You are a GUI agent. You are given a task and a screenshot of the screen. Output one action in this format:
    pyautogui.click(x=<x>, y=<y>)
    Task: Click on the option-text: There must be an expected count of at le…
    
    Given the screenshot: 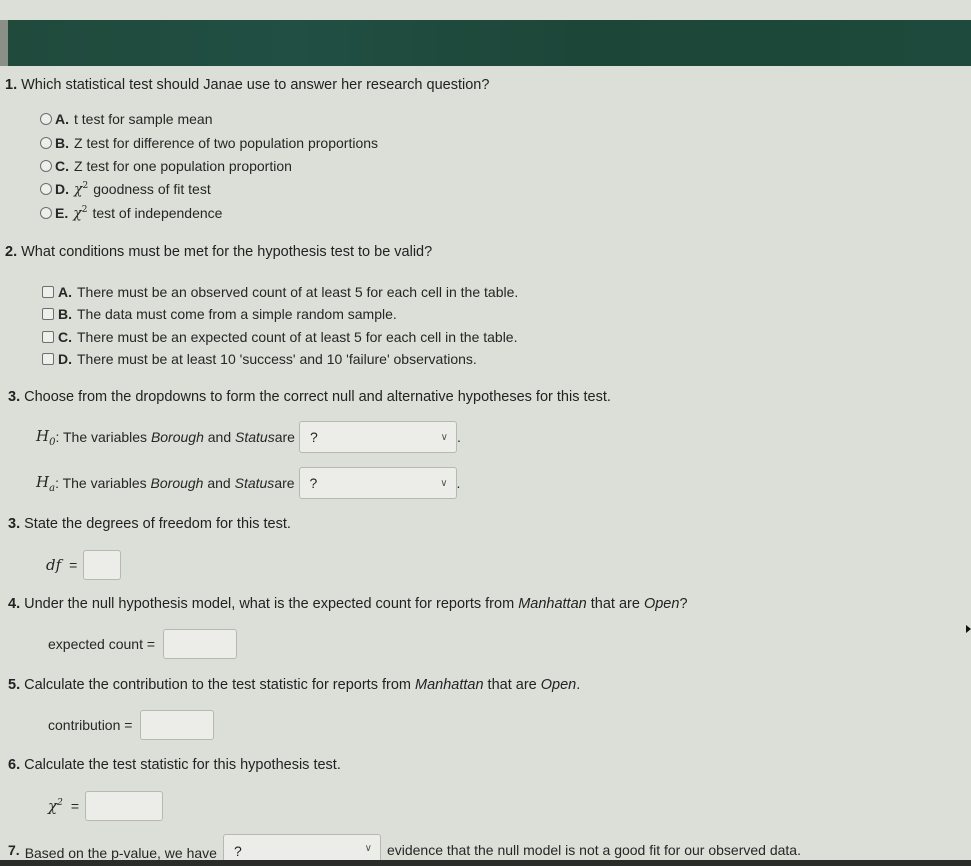 What is the action you would take?
    pyautogui.click(x=297, y=337)
    